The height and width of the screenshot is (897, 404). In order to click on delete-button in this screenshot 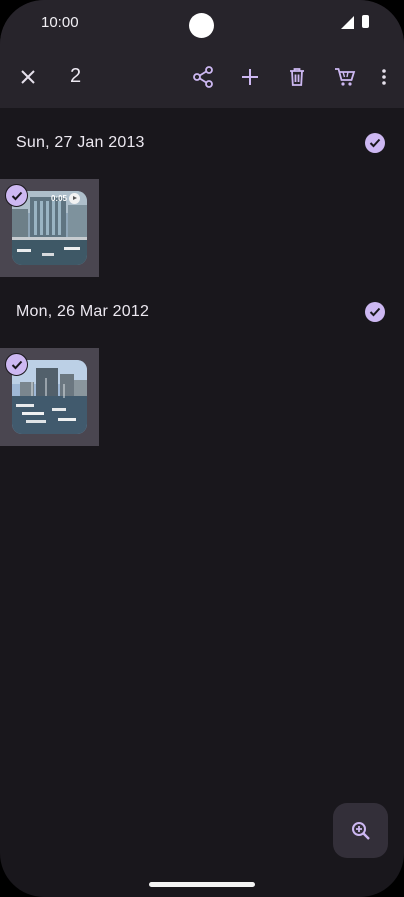, I will do `click(297, 77)`.